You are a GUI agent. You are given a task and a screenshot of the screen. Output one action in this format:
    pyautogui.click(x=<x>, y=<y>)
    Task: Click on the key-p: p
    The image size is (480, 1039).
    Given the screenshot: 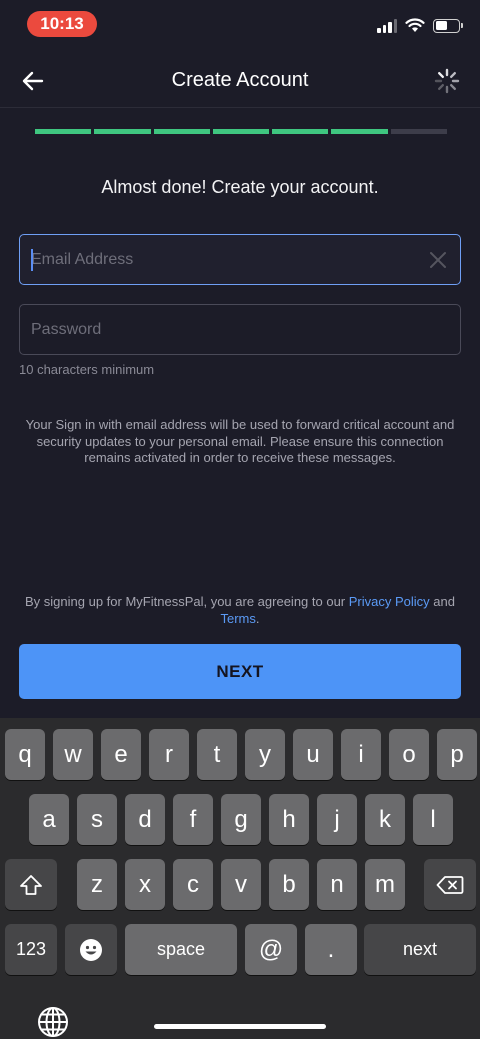 What is the action you would take?
    pyautogui.click(x=457, y=754)
    